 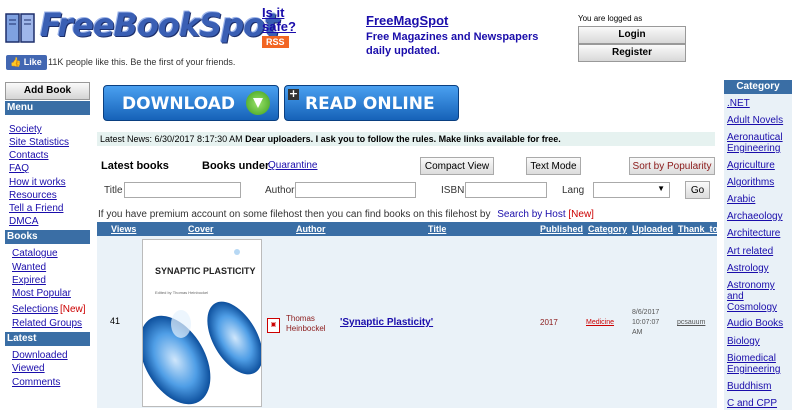 I want to click on col-cover: Cover, so click(x=201, y=229).